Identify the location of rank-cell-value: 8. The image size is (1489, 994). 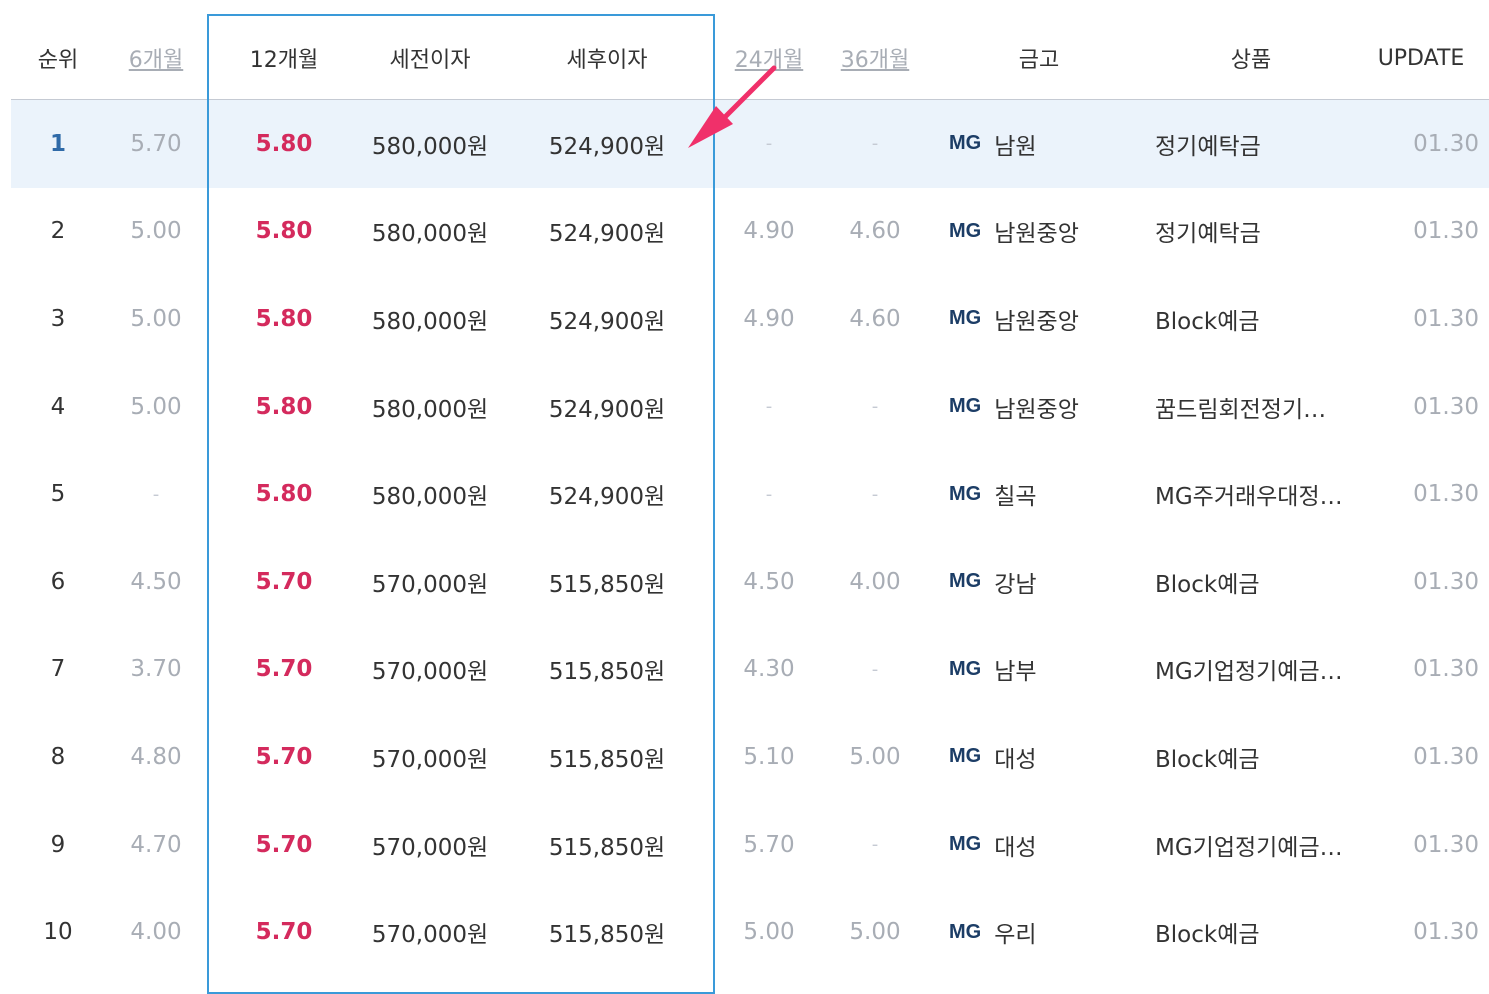
(58, 756).